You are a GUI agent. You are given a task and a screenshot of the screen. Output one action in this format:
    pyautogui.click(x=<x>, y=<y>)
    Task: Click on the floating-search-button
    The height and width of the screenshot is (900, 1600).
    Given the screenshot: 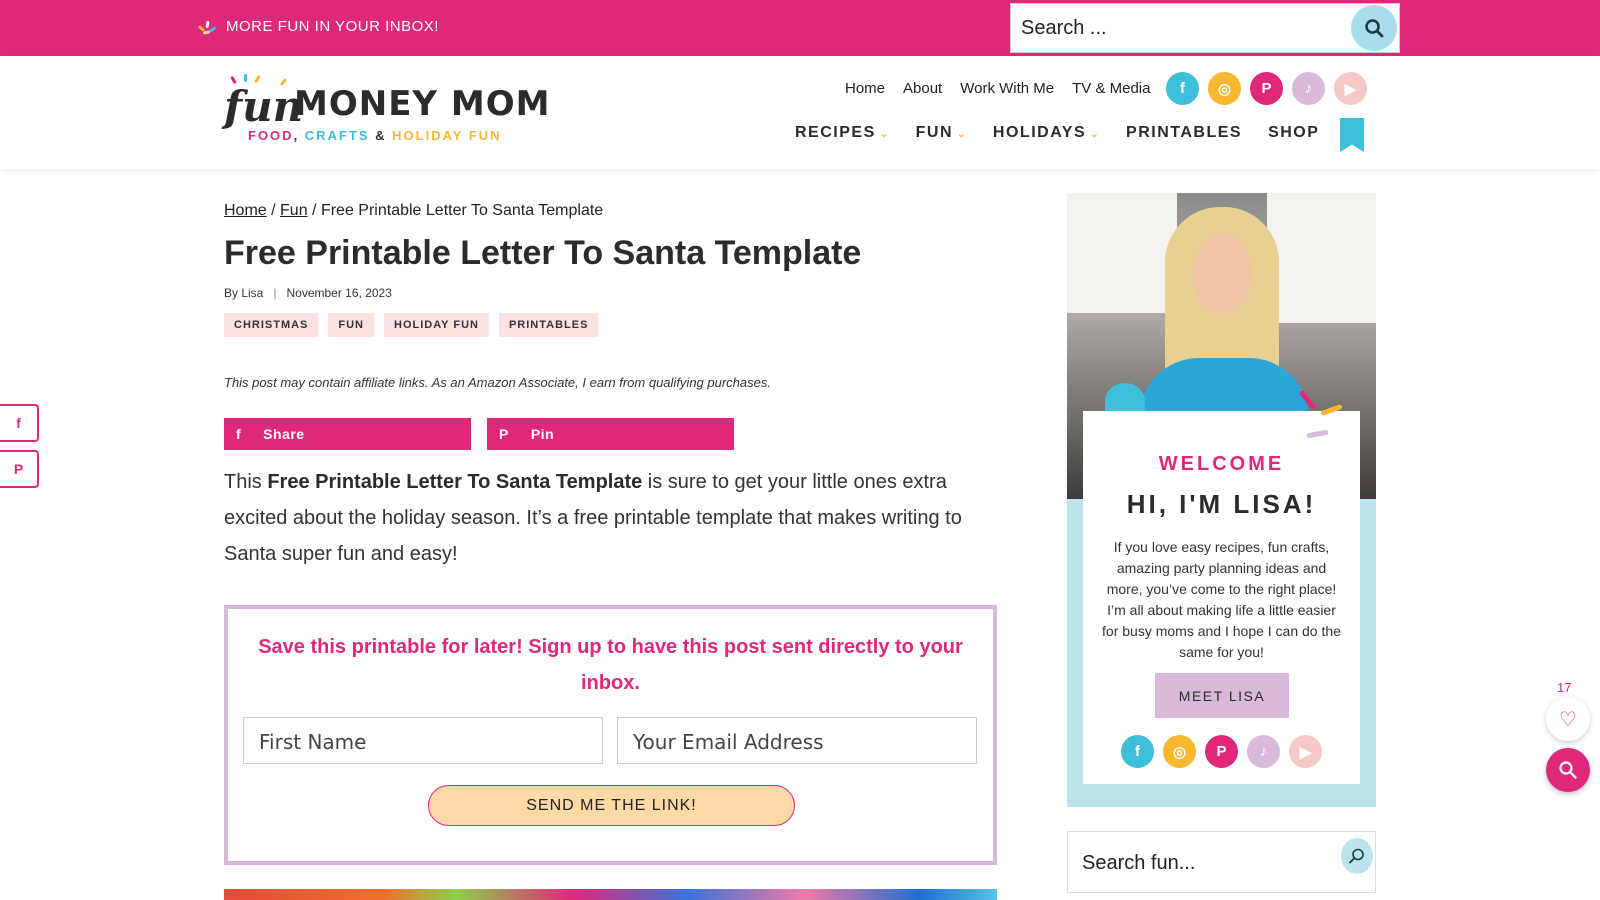 What is the action you would take?
    pyautogui.click(x=1568, y=770)
    